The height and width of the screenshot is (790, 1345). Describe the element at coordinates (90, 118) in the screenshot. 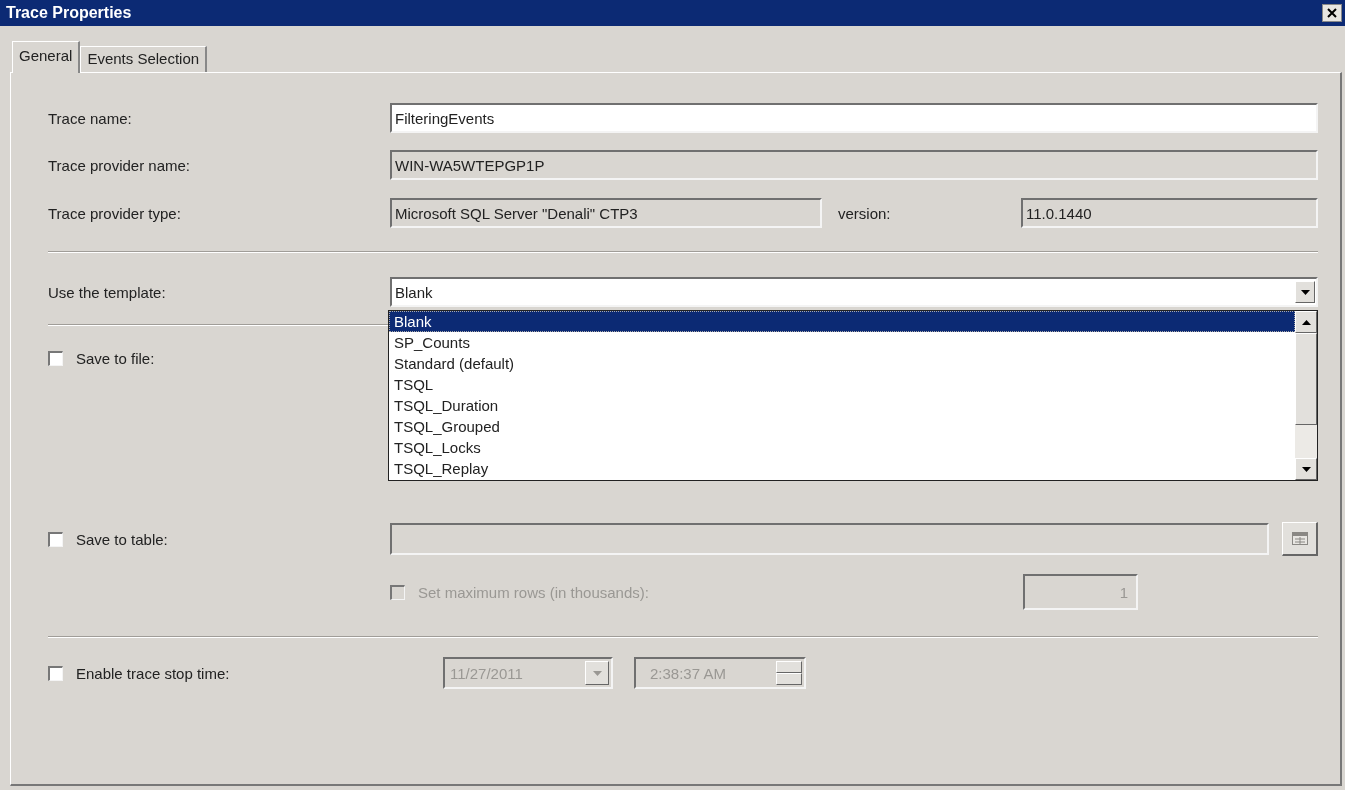

I see `field-label: Trace name:` at that location.